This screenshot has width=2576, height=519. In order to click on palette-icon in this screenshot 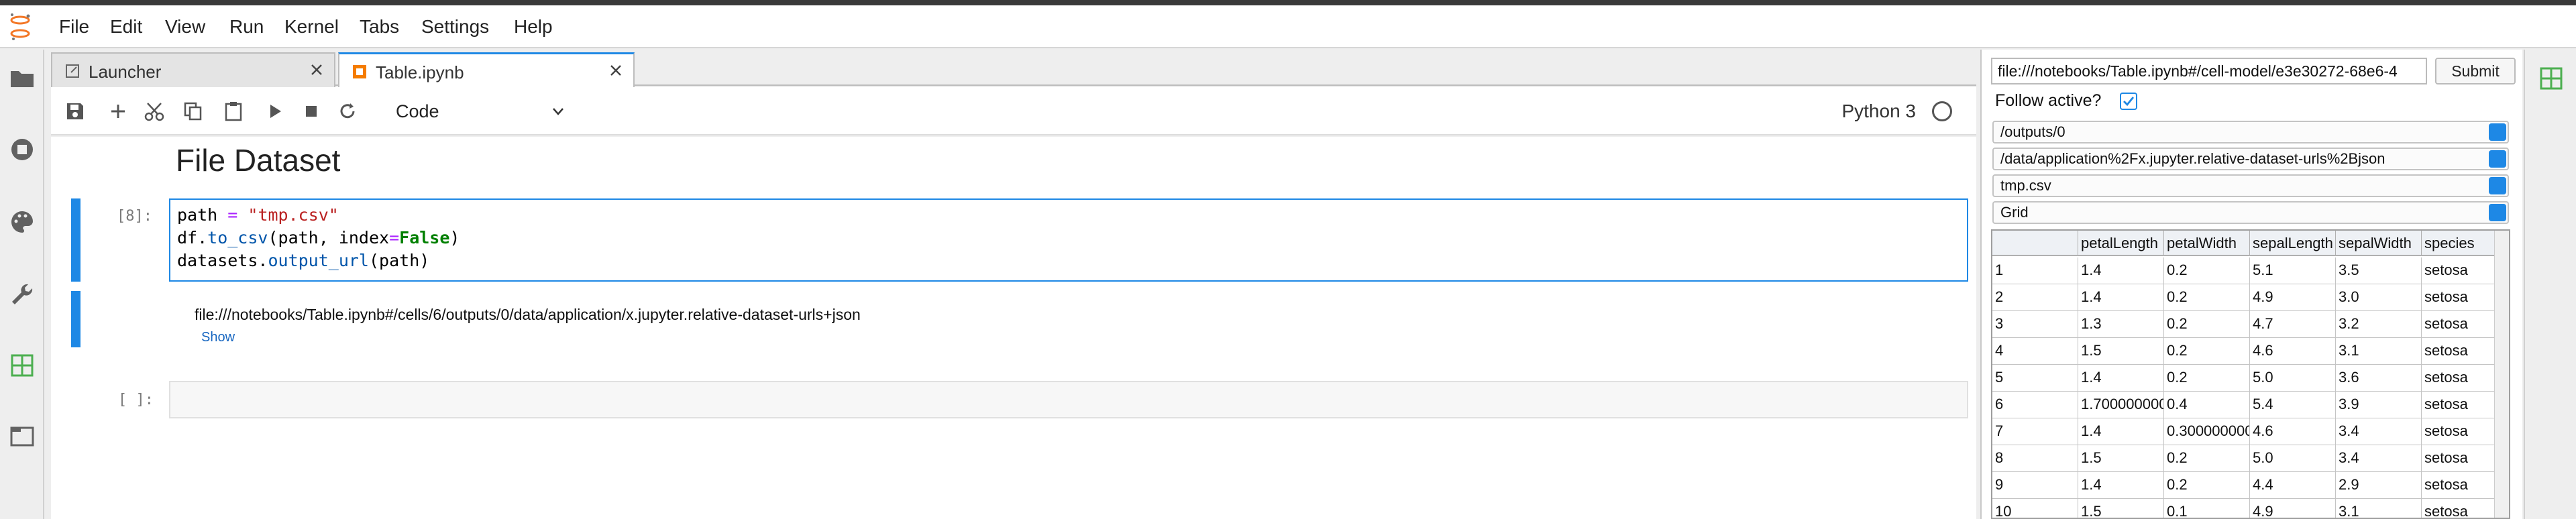, I will do `click(22, 222)`.